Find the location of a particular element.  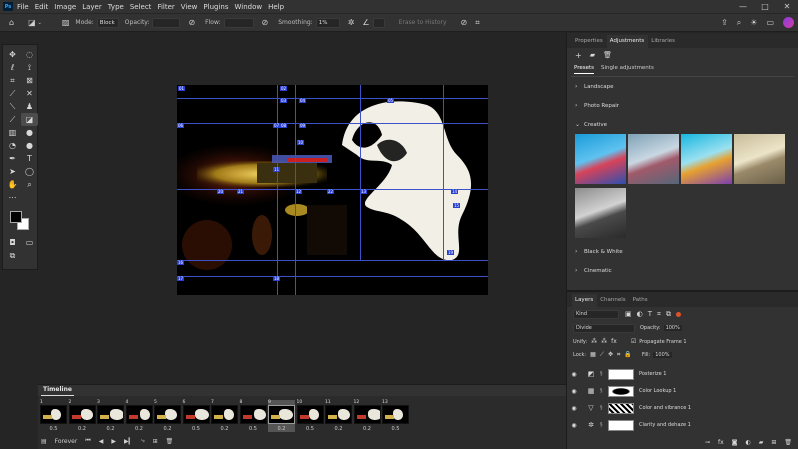

slice-label: 04 is located at coordinates (303, 100).